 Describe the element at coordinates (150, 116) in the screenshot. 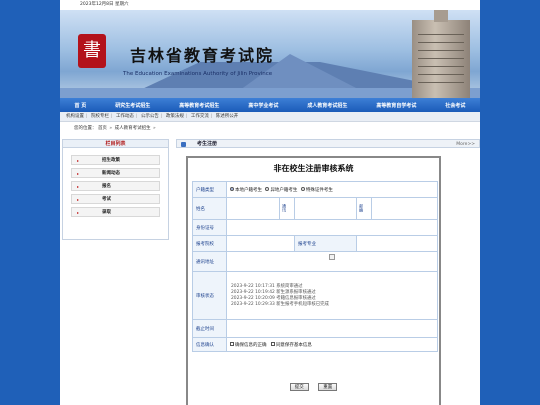

I see `subnav-notices: 公示公告` at that location.